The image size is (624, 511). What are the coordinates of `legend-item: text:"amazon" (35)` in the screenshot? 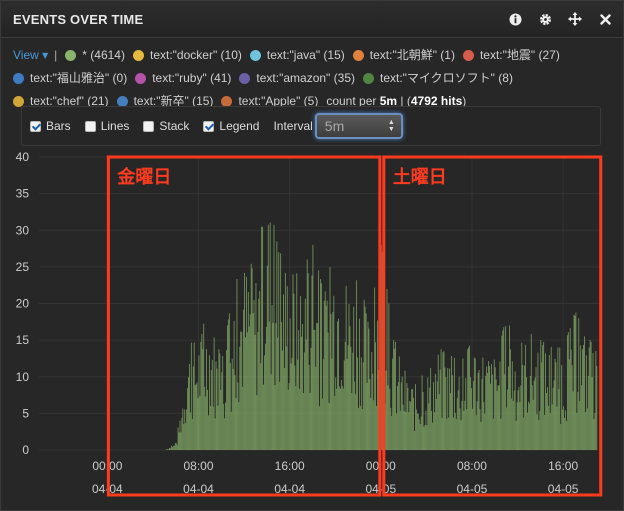 It's located at (297, 78).